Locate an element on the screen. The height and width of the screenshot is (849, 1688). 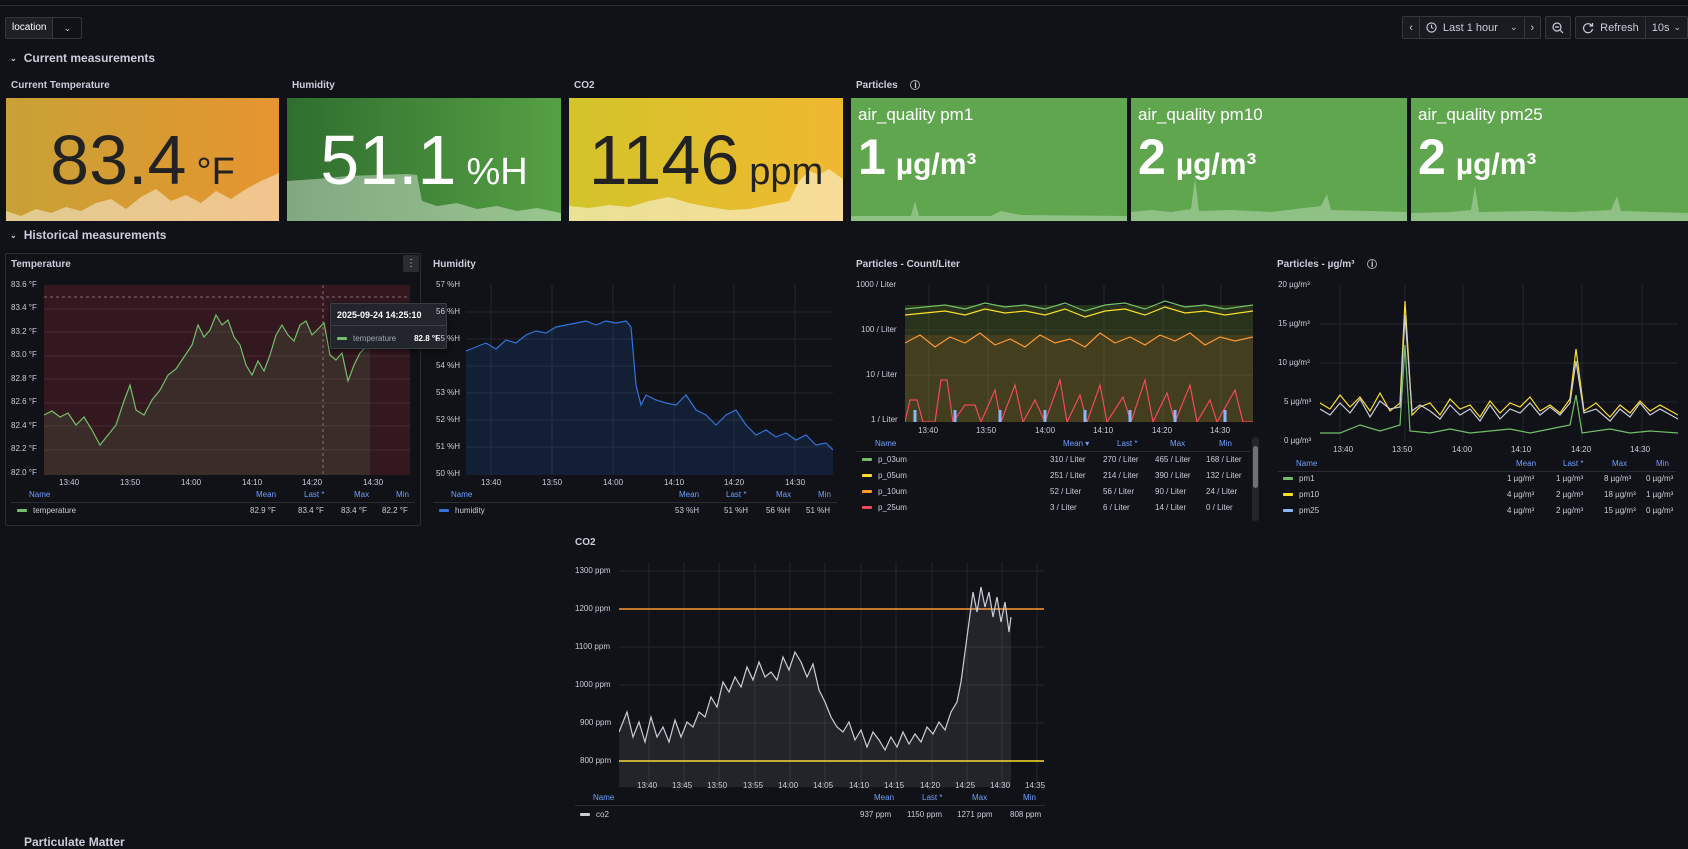
scrollbar-thumb is located at coordinates (1255, 467).